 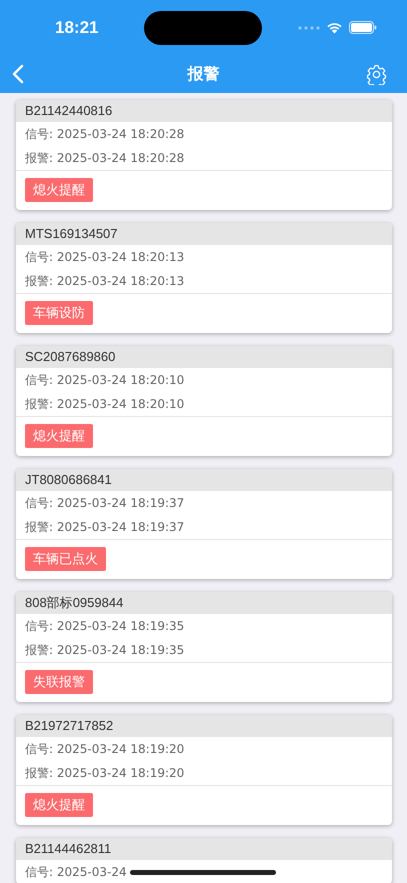 I want to click on signal-time: 信号: 2025-03-24 18:20:28, so click(x=105, y=134).